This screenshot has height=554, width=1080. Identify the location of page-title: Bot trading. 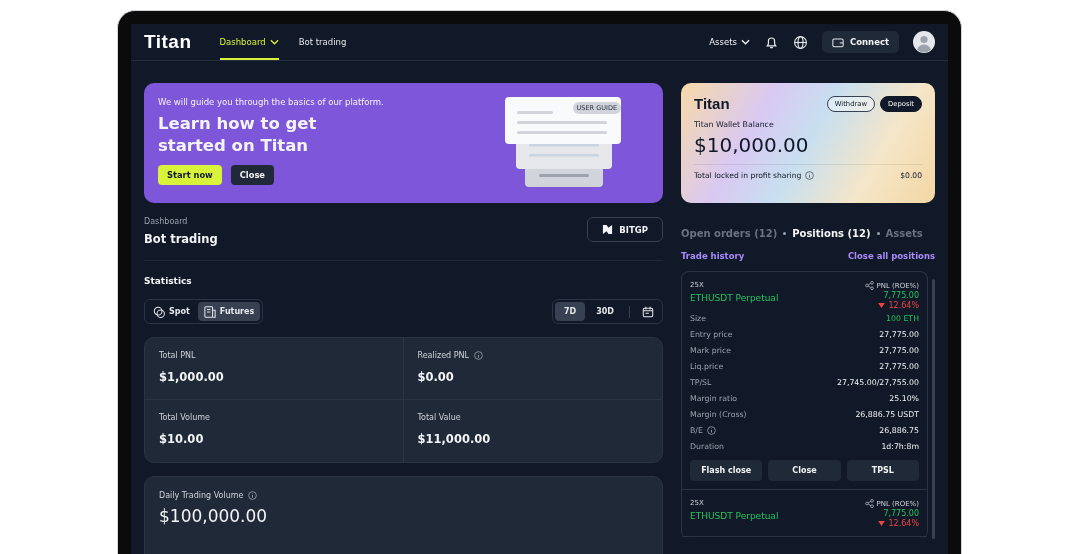
(181, 239).